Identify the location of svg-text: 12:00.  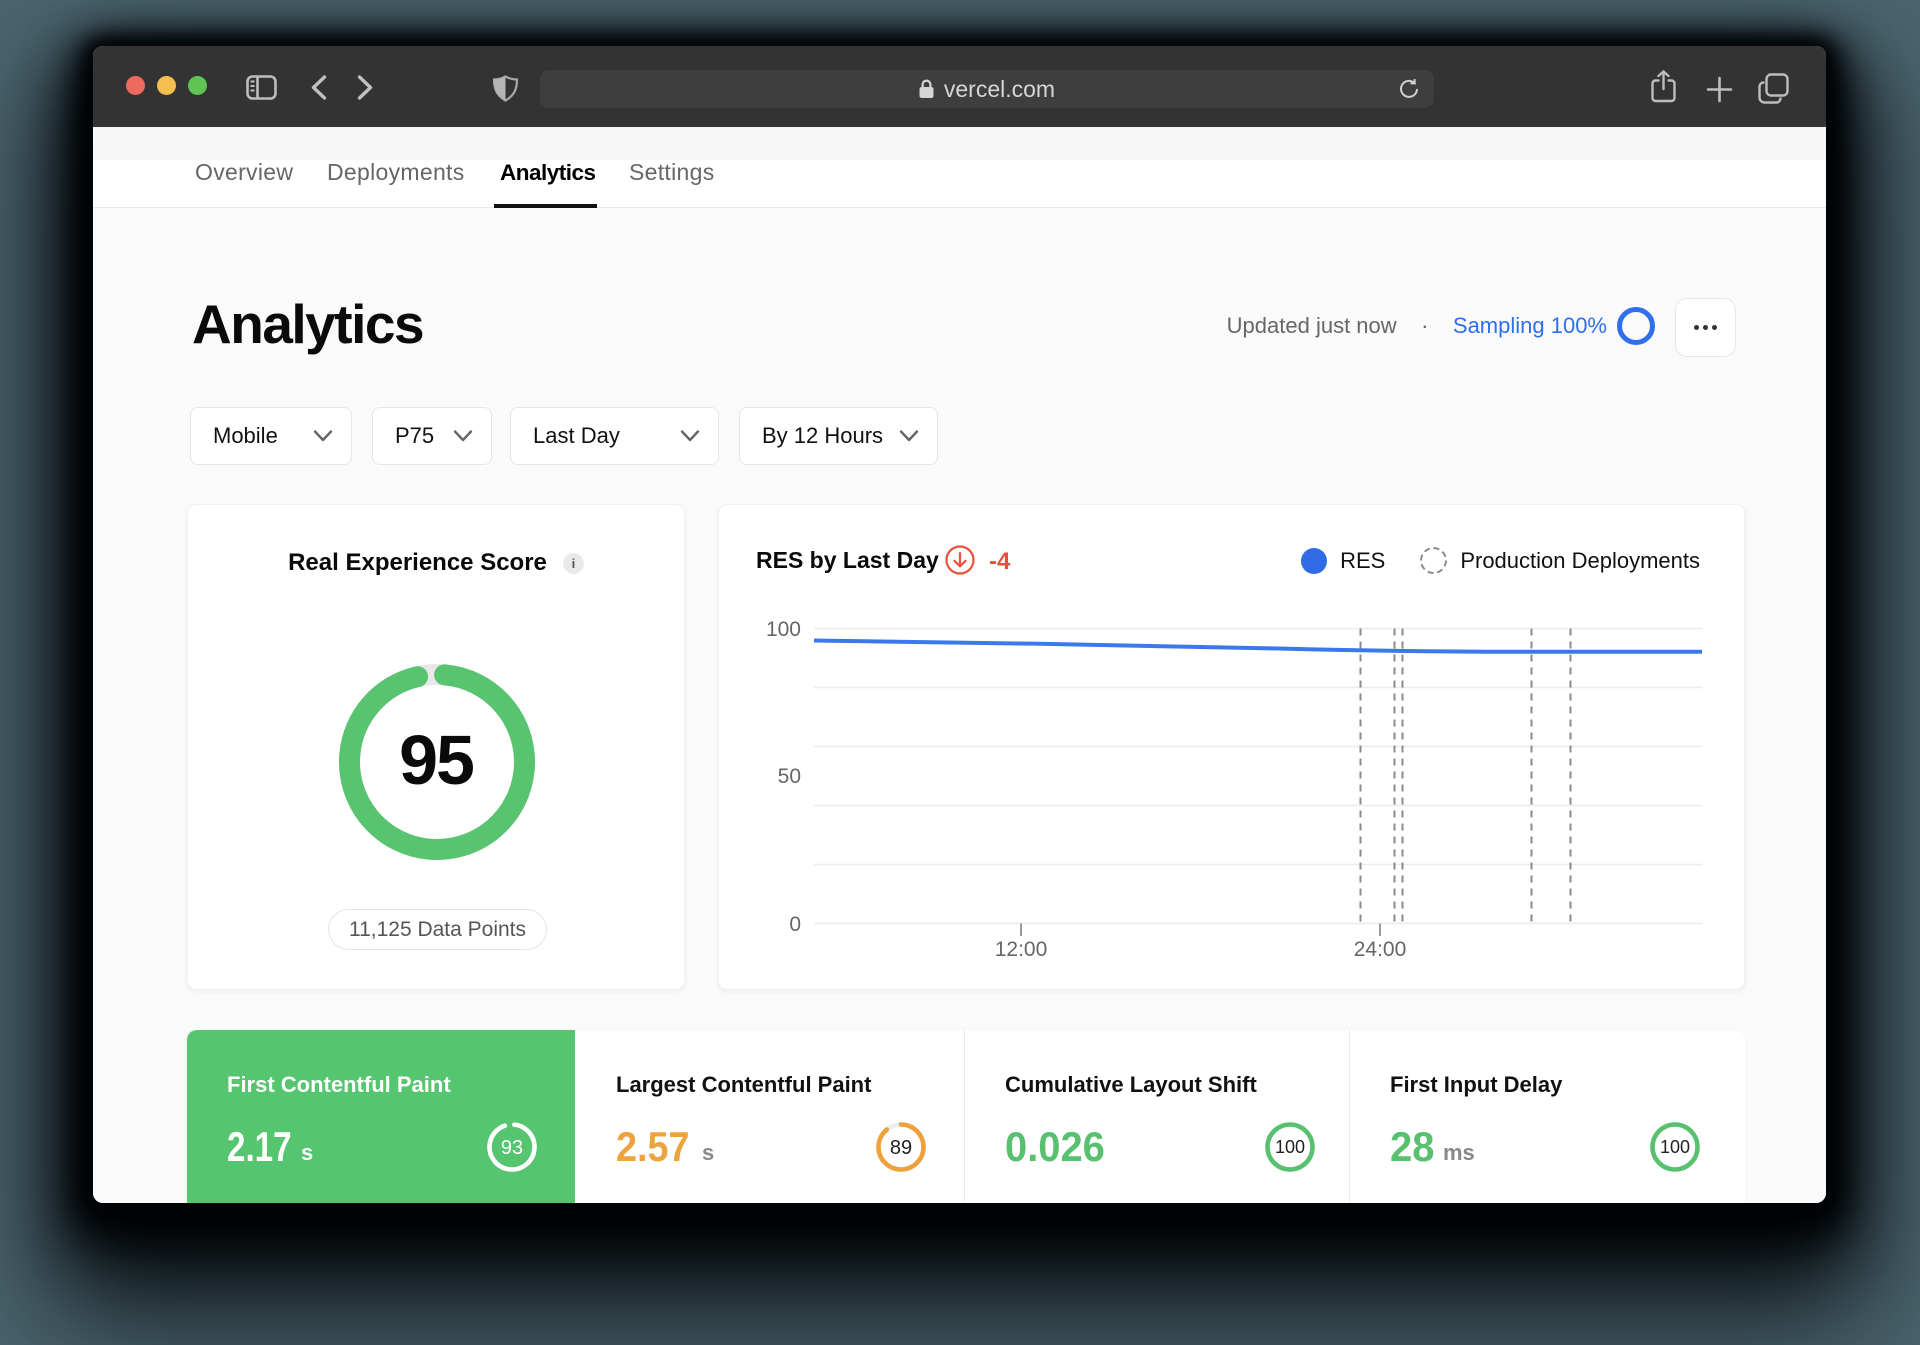
(1021, 949).